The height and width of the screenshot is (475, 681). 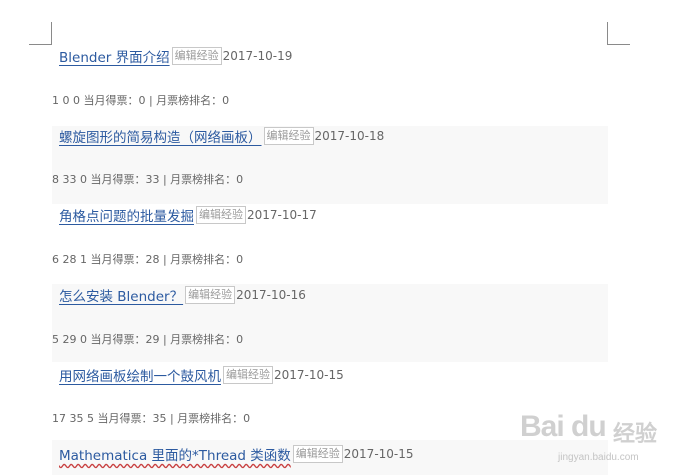 What do you see at coordinates (148, 179) in the screenshot?
I see `article-stats: 8 33 0 当月得票：33 | 月票榜排名：0` at bounding box center [148, 179].